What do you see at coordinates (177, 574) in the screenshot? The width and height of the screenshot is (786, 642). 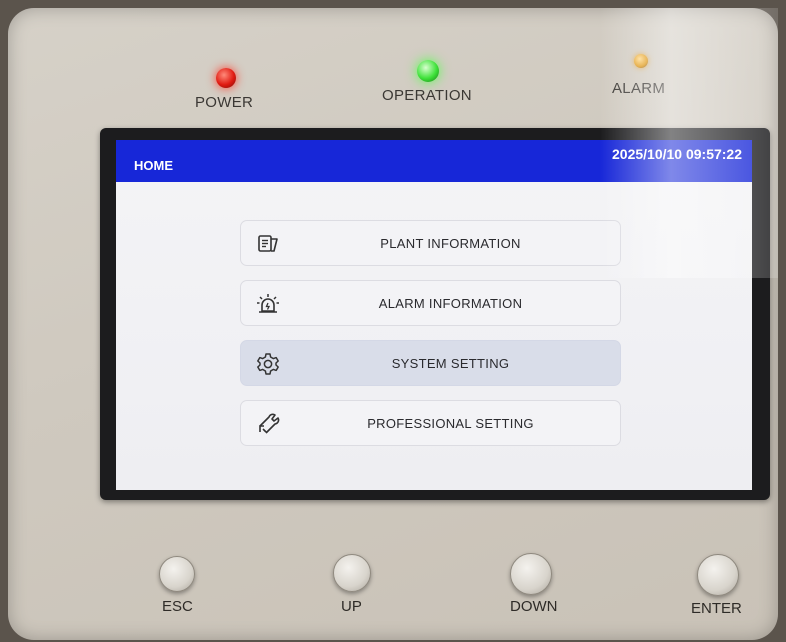 I see `esc-button` at bounding box center [177, 574].